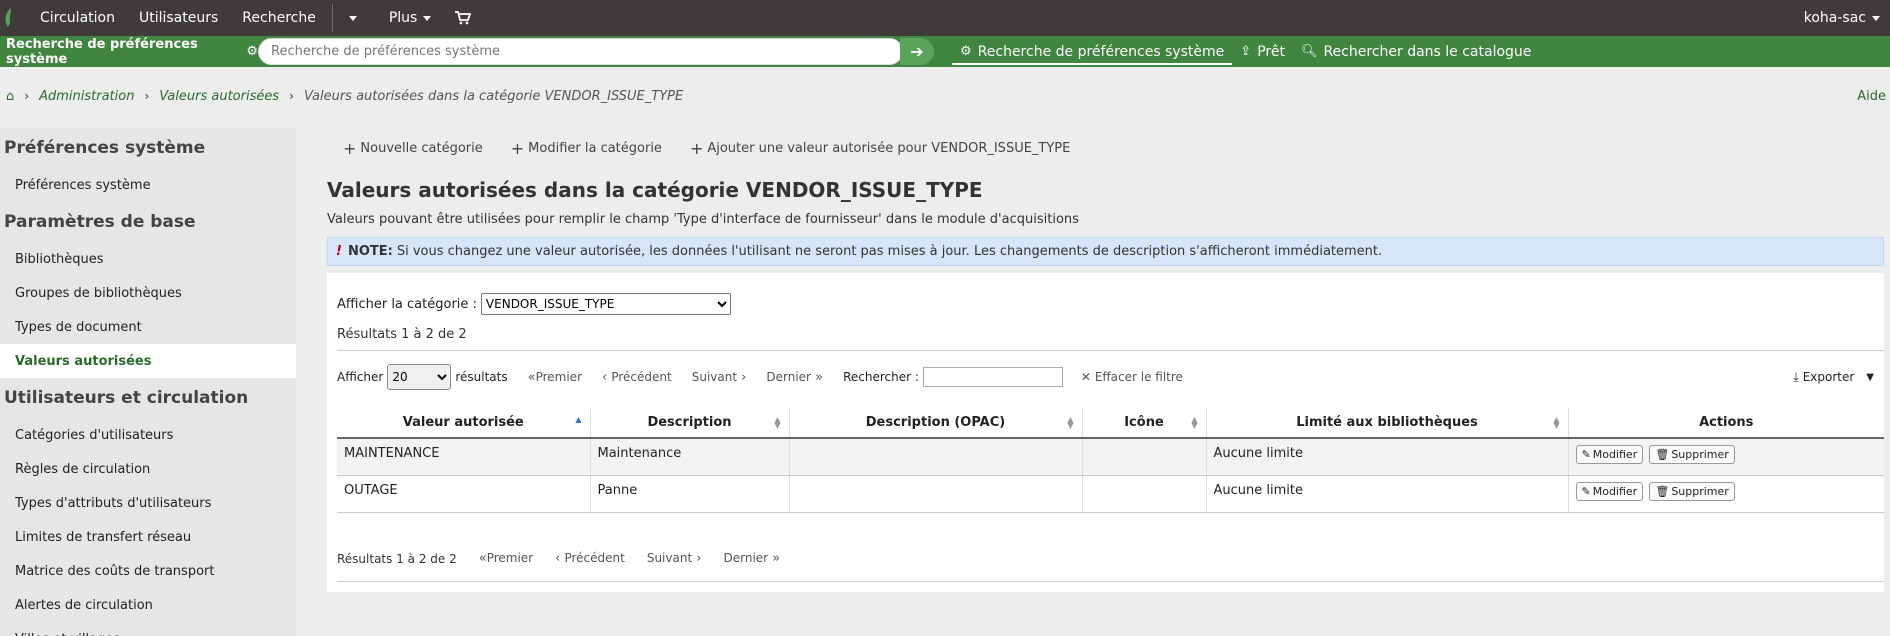 The width and height of the screenshot is (1890, 636). What do you see at coordinates (1262, 51) in the screenshot?
I see `tab-checkout: ⇪ Prêt` at bounding box center [1262, 51].